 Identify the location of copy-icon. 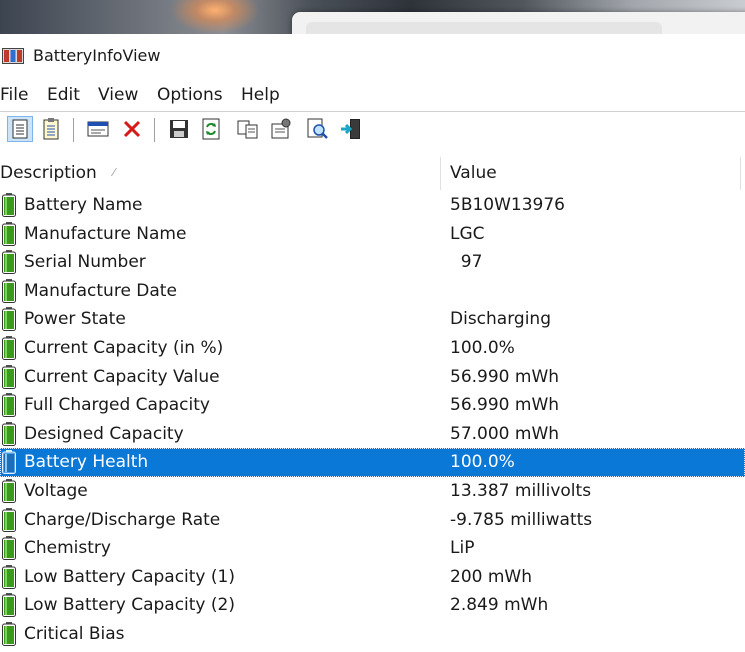
(247, 129).